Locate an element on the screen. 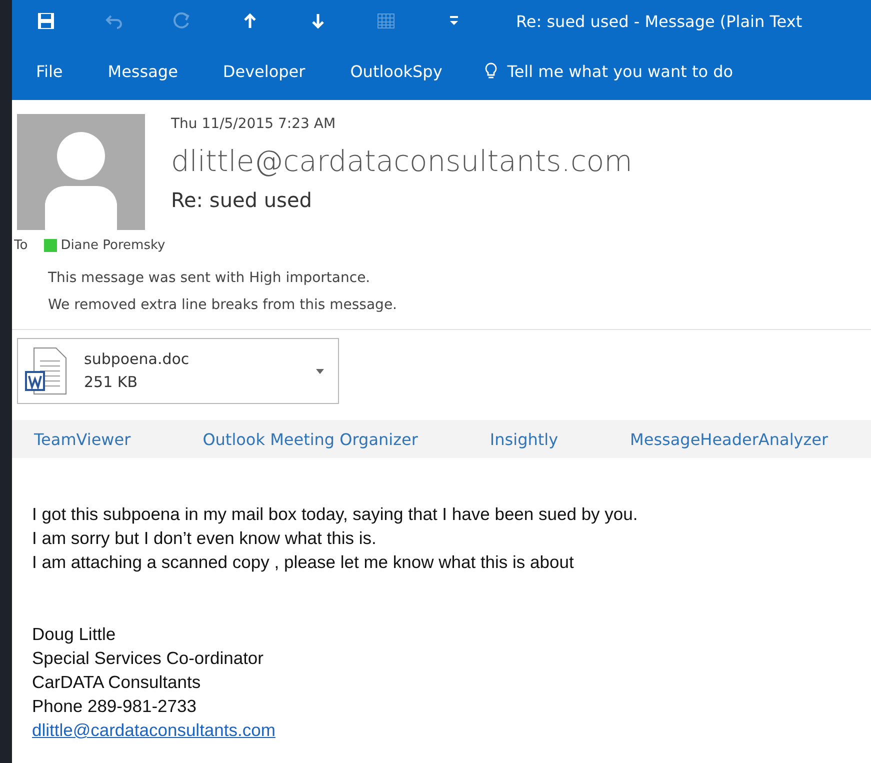 The image size is (871, 763). save-icon is located at coordinates (46, 21).